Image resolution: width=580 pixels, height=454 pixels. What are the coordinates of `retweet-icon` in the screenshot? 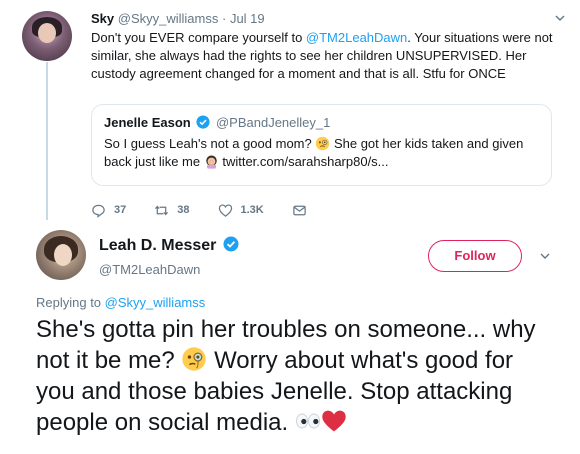 It's located at (162, 210).